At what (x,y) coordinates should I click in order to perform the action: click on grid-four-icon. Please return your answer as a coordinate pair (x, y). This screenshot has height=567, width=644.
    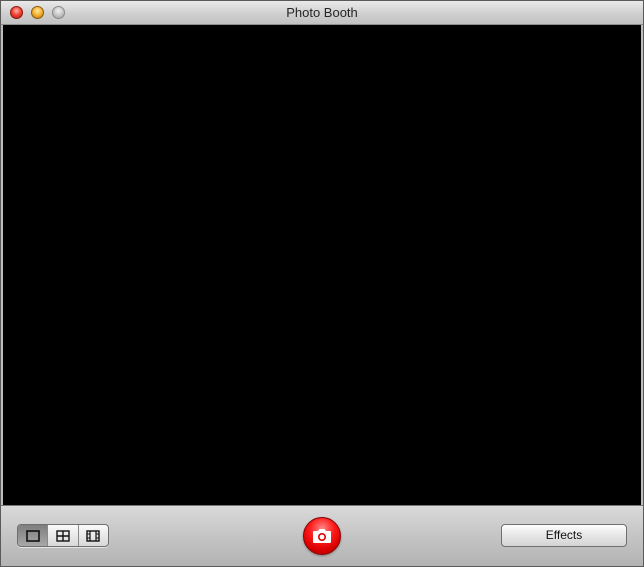
    Looking at the image, I should click on (63, 535).